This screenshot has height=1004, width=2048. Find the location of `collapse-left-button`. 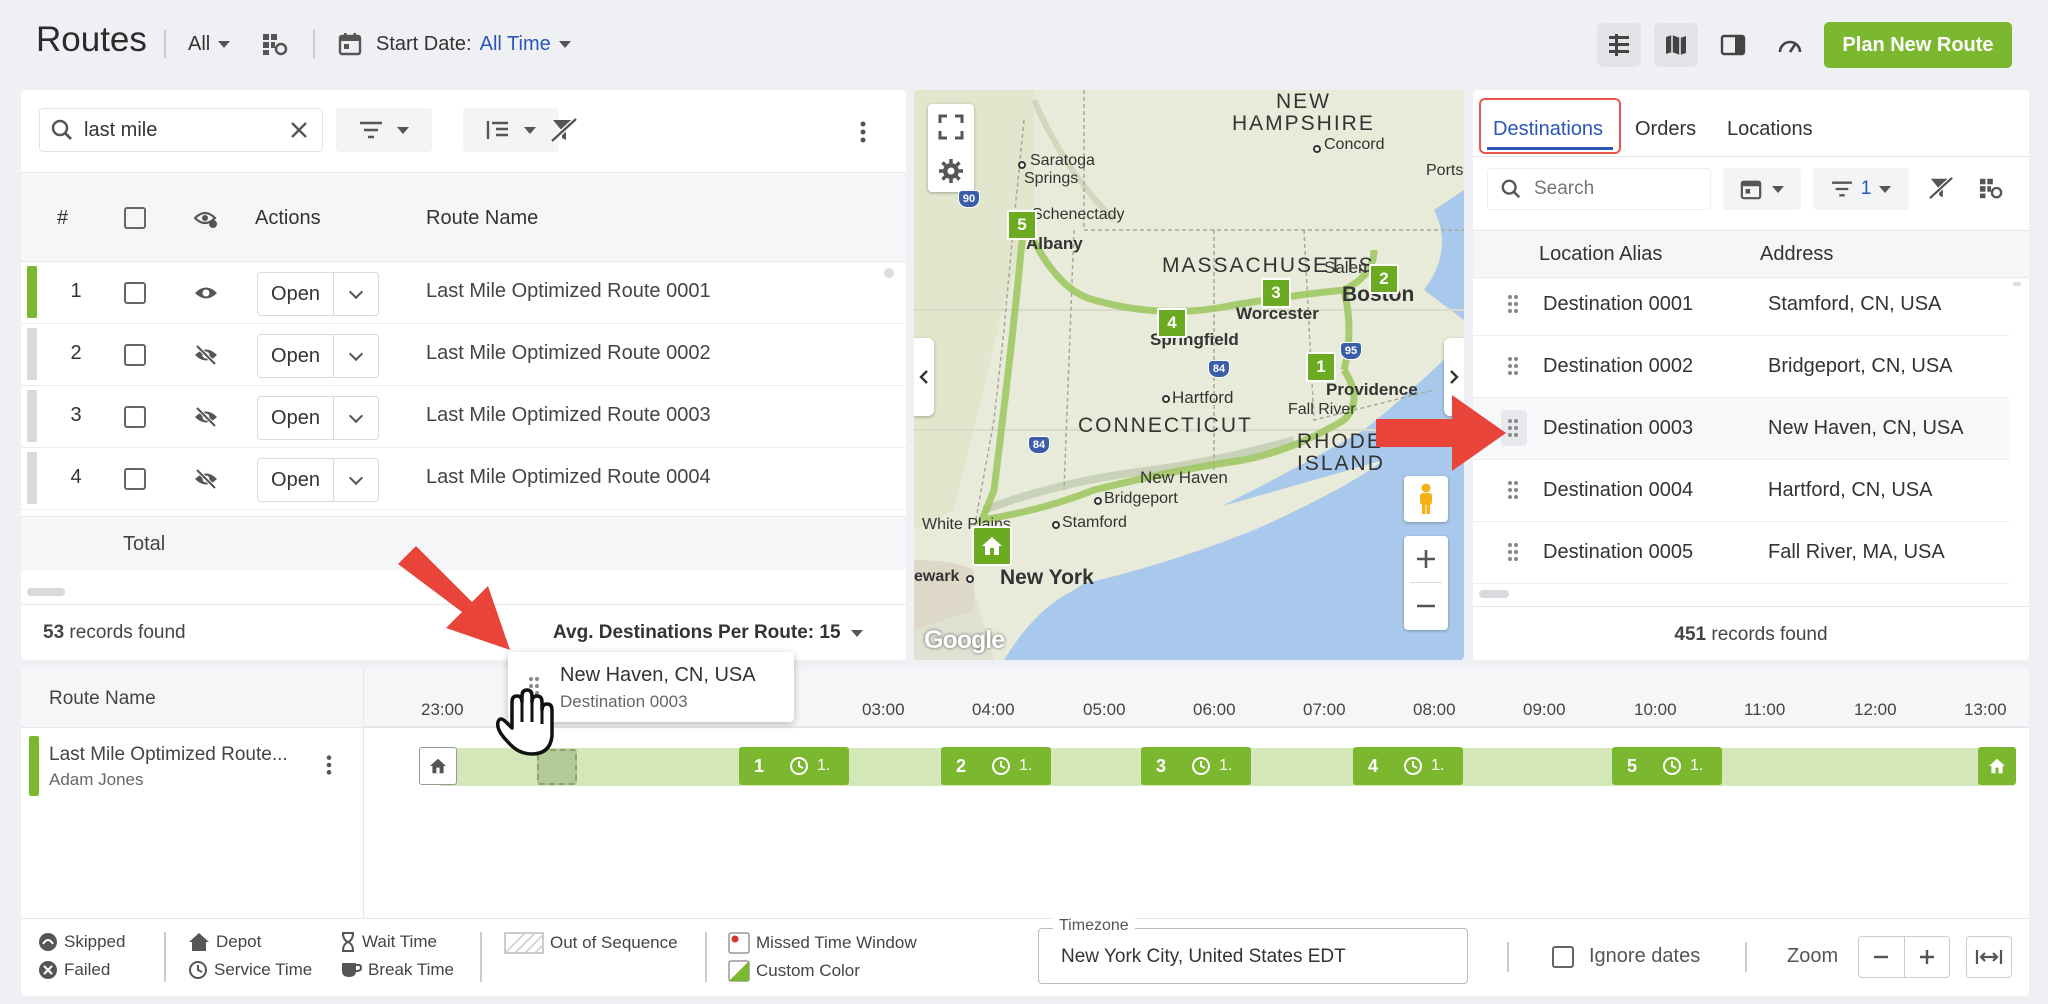

collapse-left-button is located at coordinates (924, 377).